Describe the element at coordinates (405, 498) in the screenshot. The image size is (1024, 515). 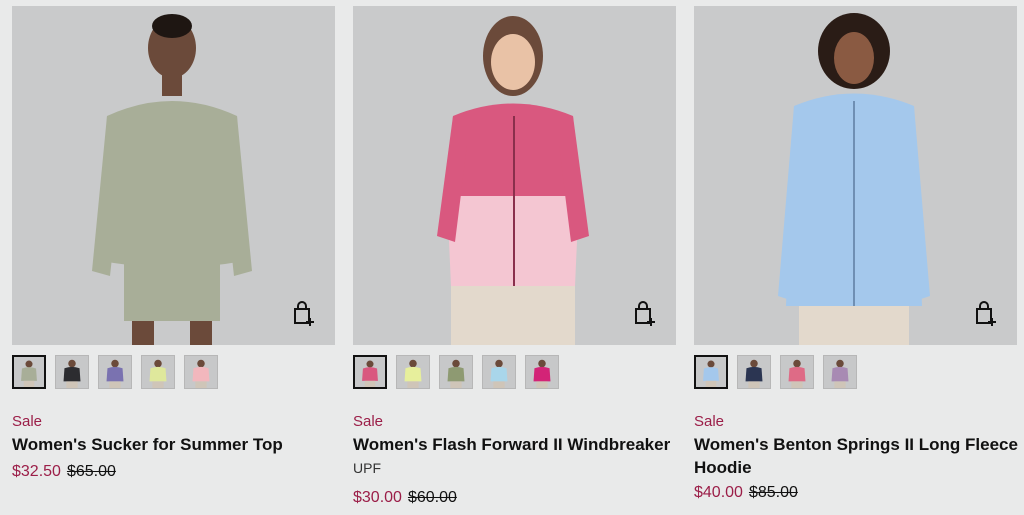
I see `price: $30.00 $60.00` at that location.